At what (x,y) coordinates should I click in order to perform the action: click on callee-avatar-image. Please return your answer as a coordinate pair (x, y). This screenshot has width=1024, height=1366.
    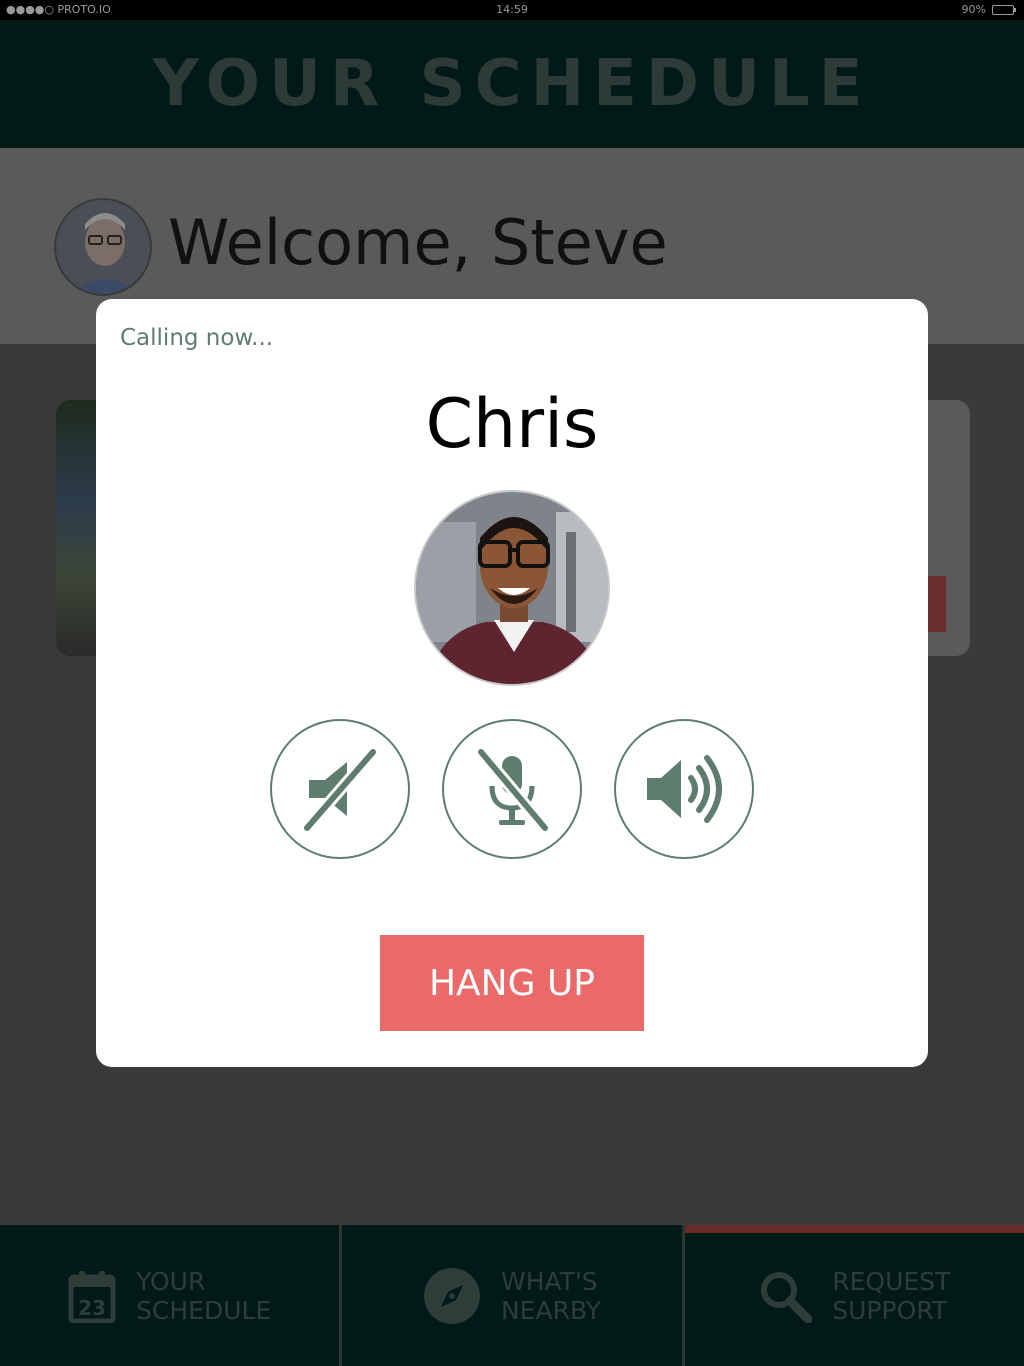
    Looking at the image, I should click on (512, 588).